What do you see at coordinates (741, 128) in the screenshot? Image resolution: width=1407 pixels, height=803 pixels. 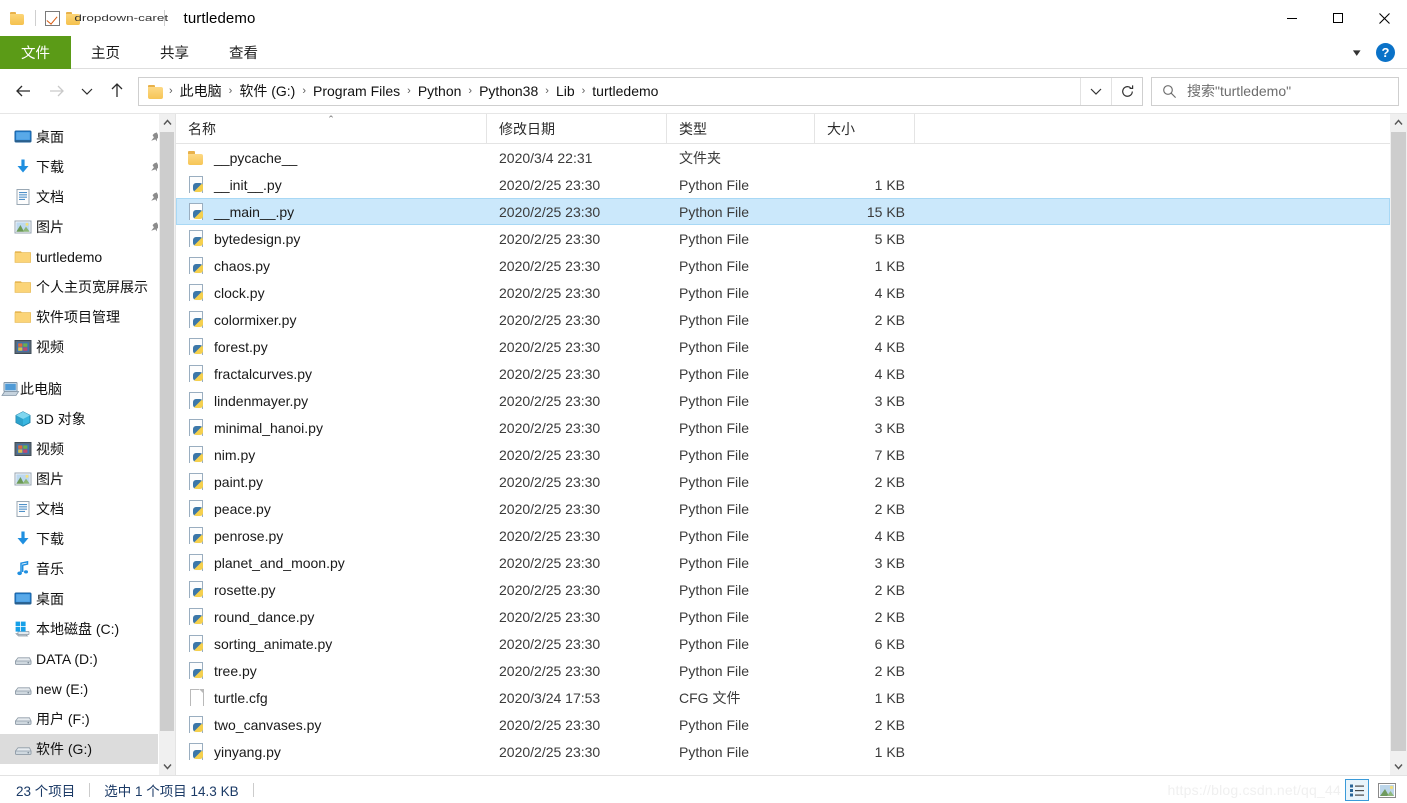 I see `column-type: 类型` at bounding box center [741, 128].